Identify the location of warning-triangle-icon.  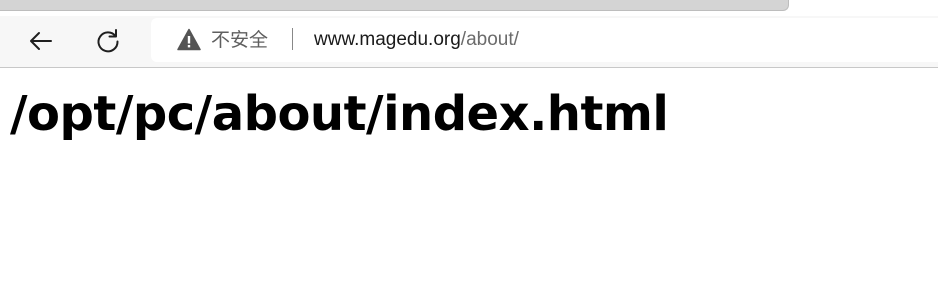
(189, 40).